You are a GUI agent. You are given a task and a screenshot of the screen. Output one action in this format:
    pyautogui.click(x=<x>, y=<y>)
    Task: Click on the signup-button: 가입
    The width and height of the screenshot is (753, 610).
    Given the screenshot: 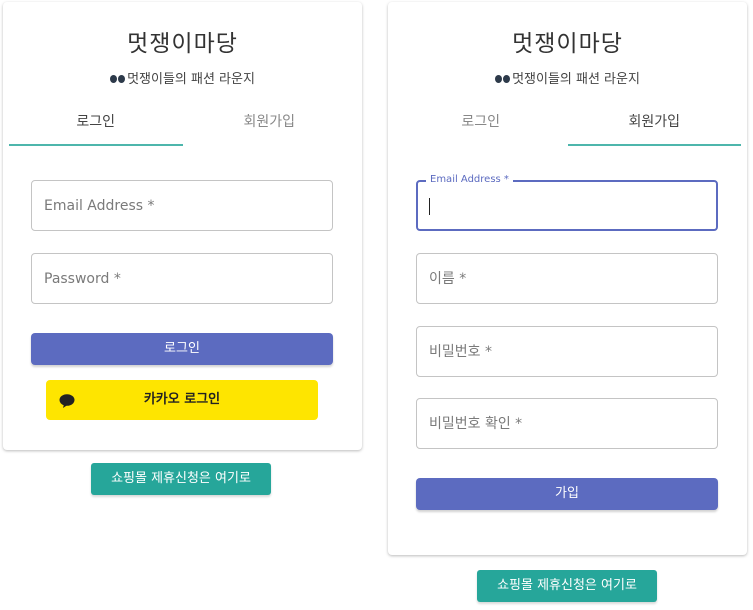 What is the action you would take?
    pyautogui.click(x=567, y=494)
    